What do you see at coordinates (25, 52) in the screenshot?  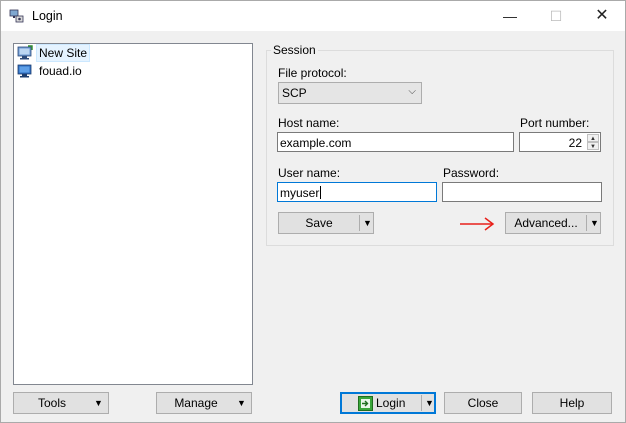 I see `new-site-icon` at bounding box center [25, 52].